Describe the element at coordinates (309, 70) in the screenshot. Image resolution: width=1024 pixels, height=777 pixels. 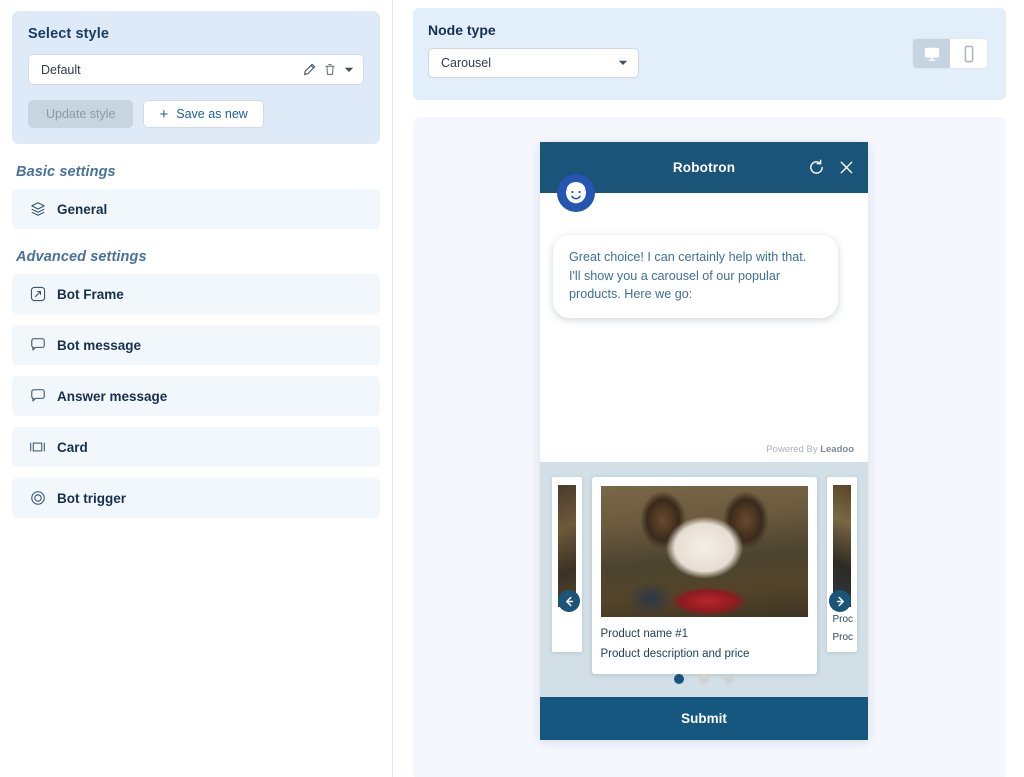
I see `pencil-icon` at that location.